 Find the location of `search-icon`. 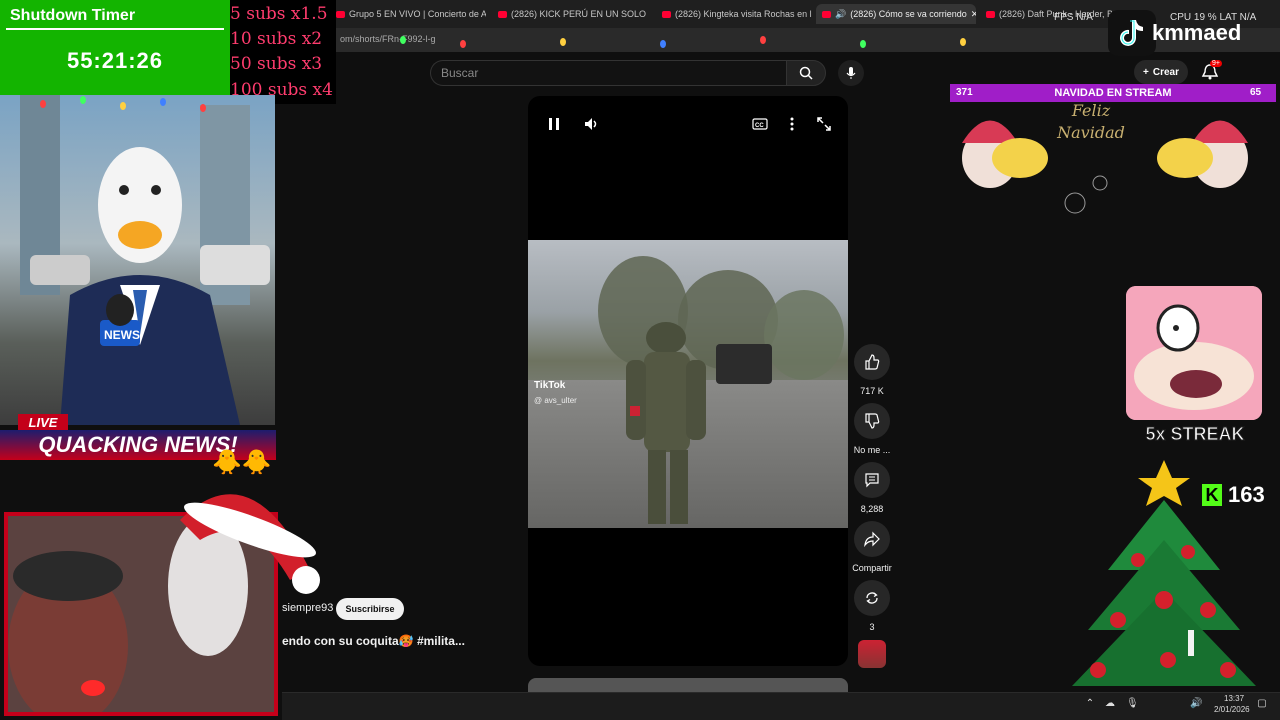

search-icon is located at coordinates (806, 73).